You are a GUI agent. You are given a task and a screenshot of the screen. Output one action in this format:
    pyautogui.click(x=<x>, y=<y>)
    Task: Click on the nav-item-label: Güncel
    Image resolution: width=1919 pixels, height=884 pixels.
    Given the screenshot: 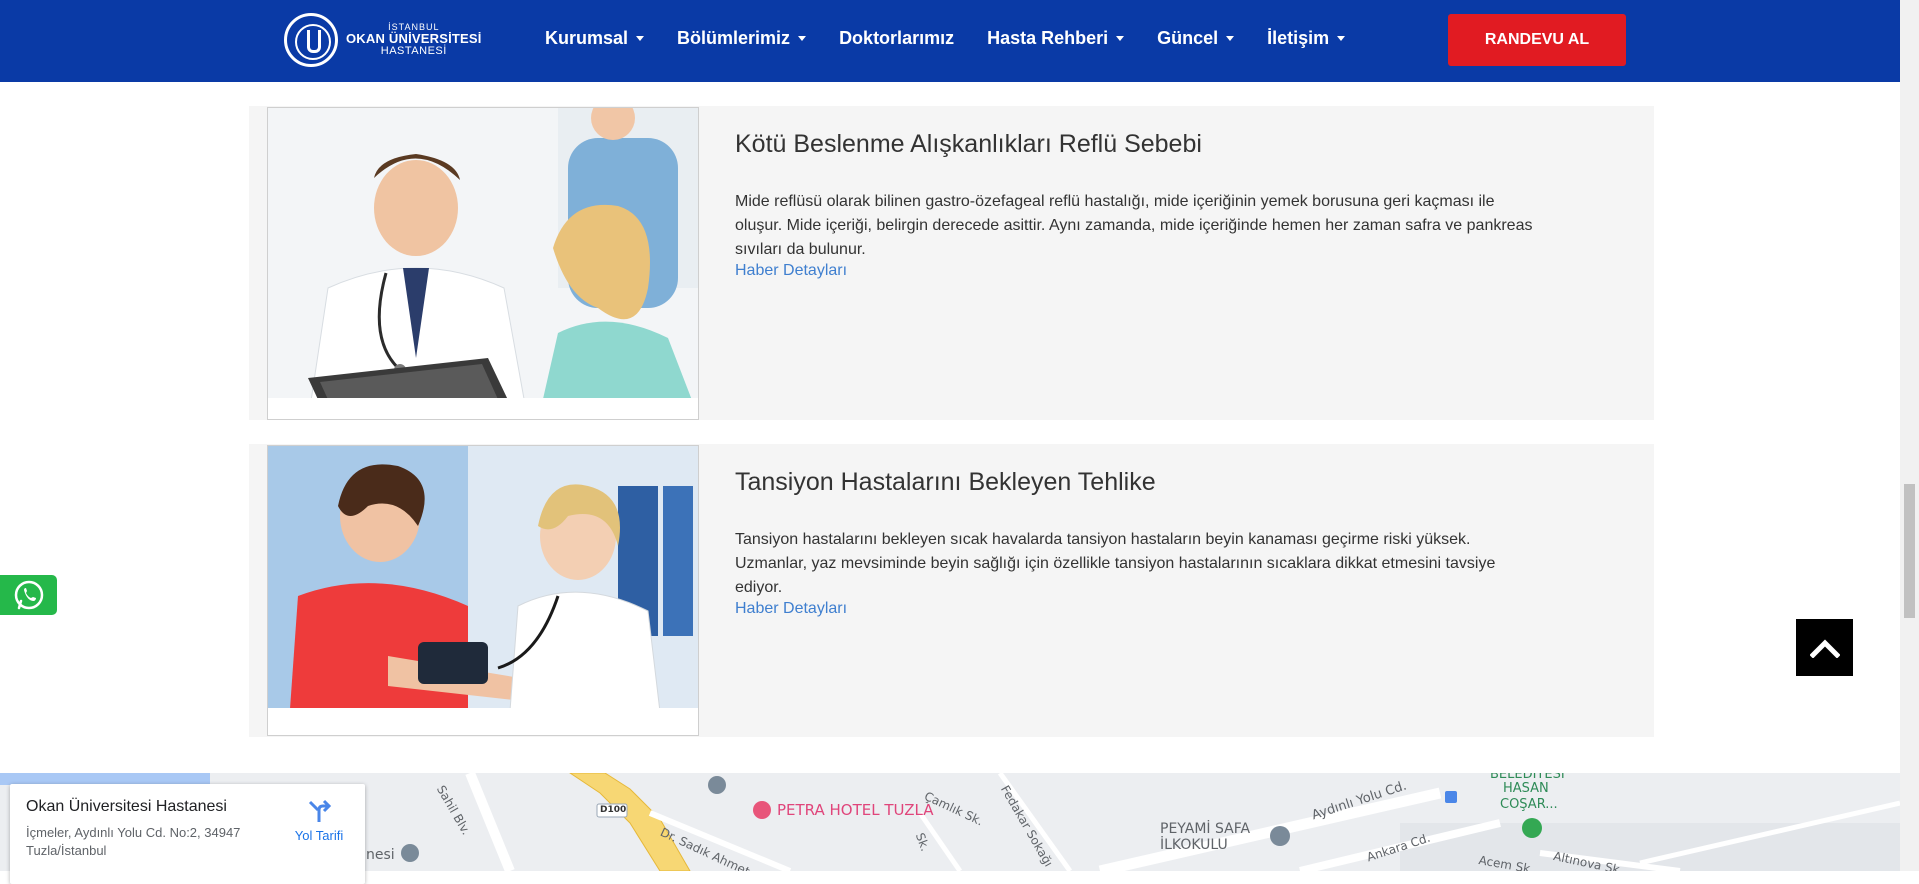 What is the action you would take?
    pyautogui.click(x=1188, y=37)
    